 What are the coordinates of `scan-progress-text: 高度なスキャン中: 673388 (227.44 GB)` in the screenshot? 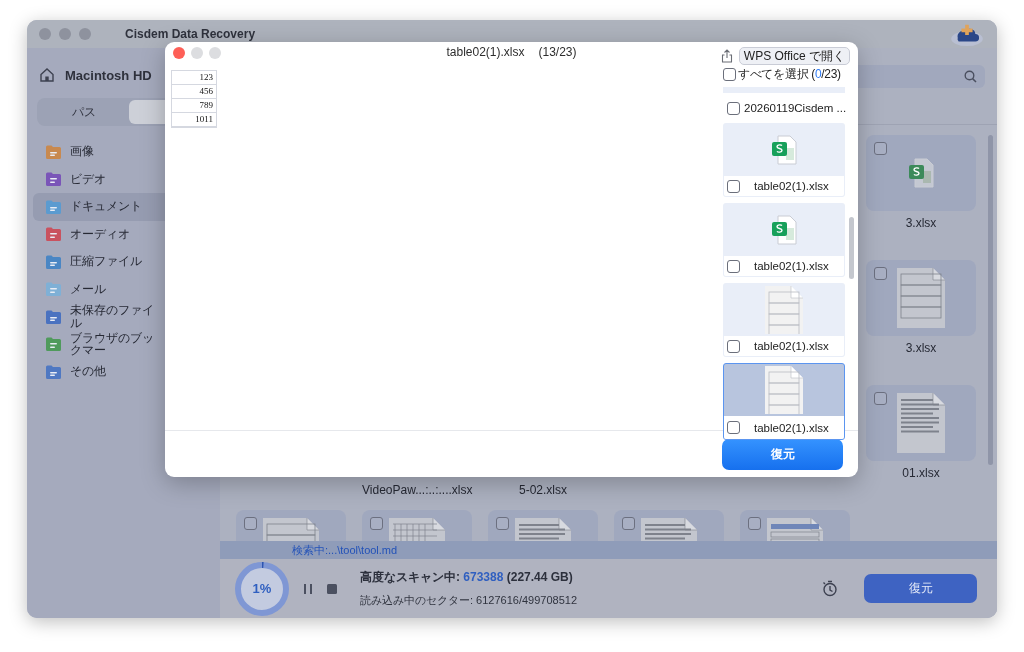 It's located at (467, 577).